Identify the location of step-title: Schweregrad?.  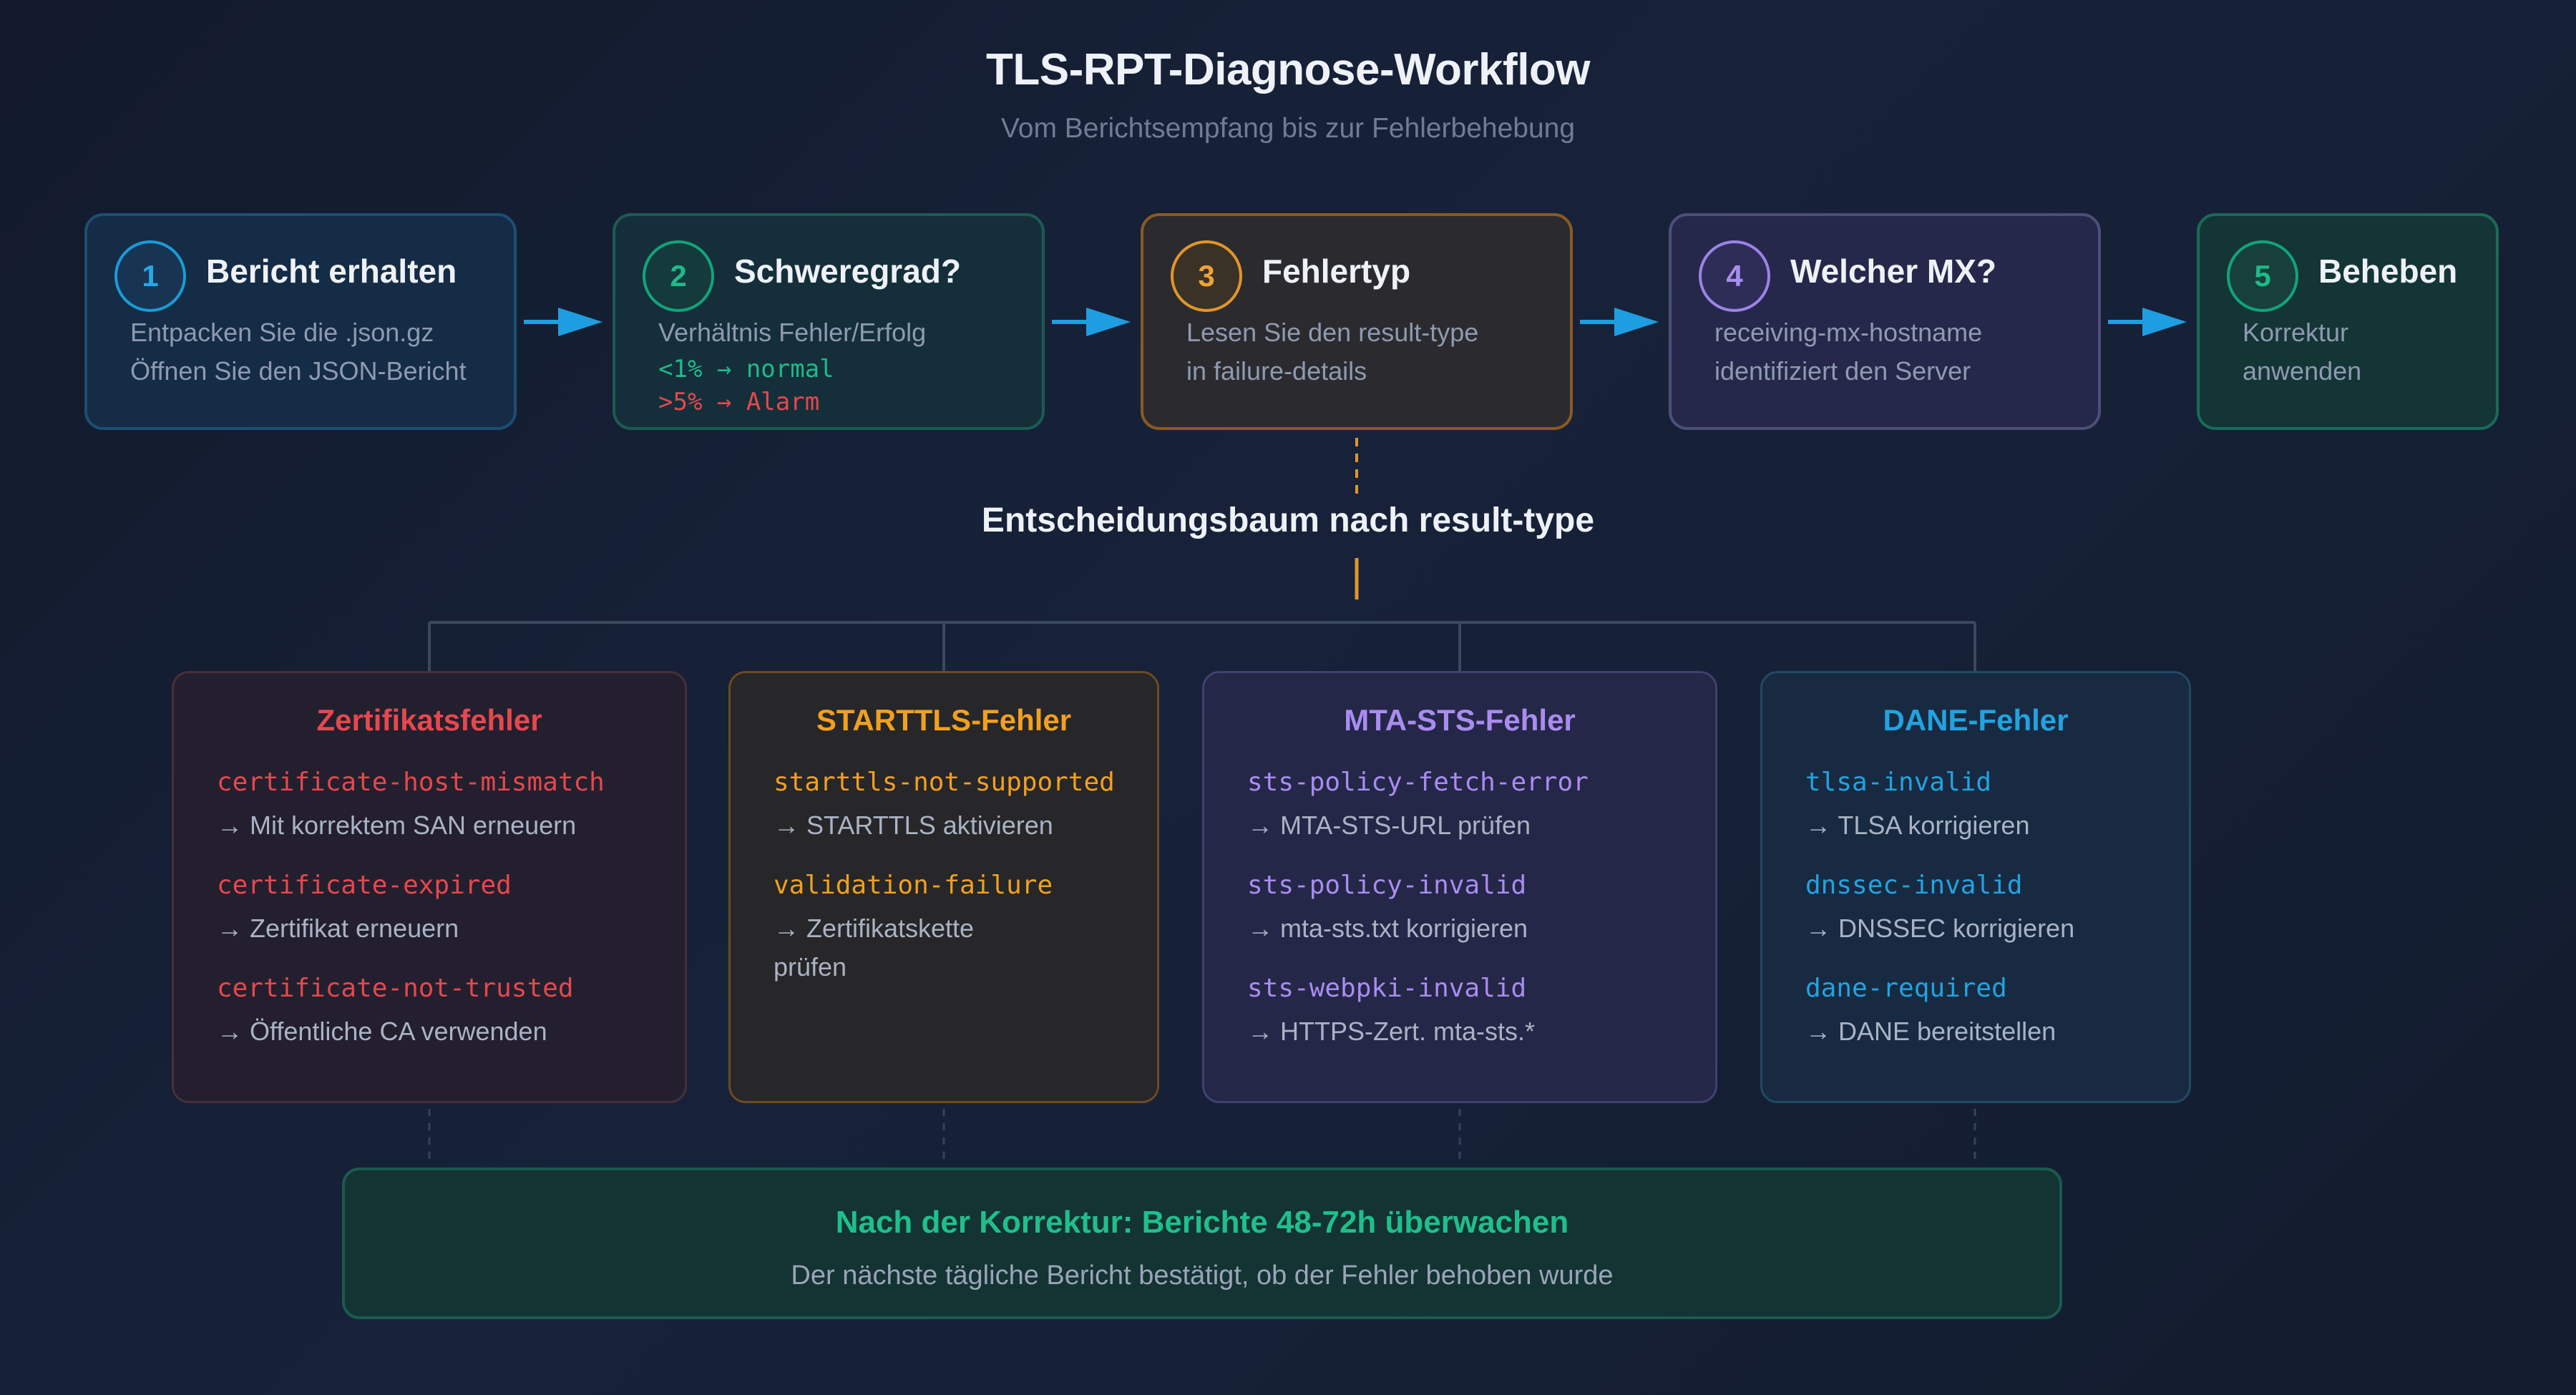
(847, 272).